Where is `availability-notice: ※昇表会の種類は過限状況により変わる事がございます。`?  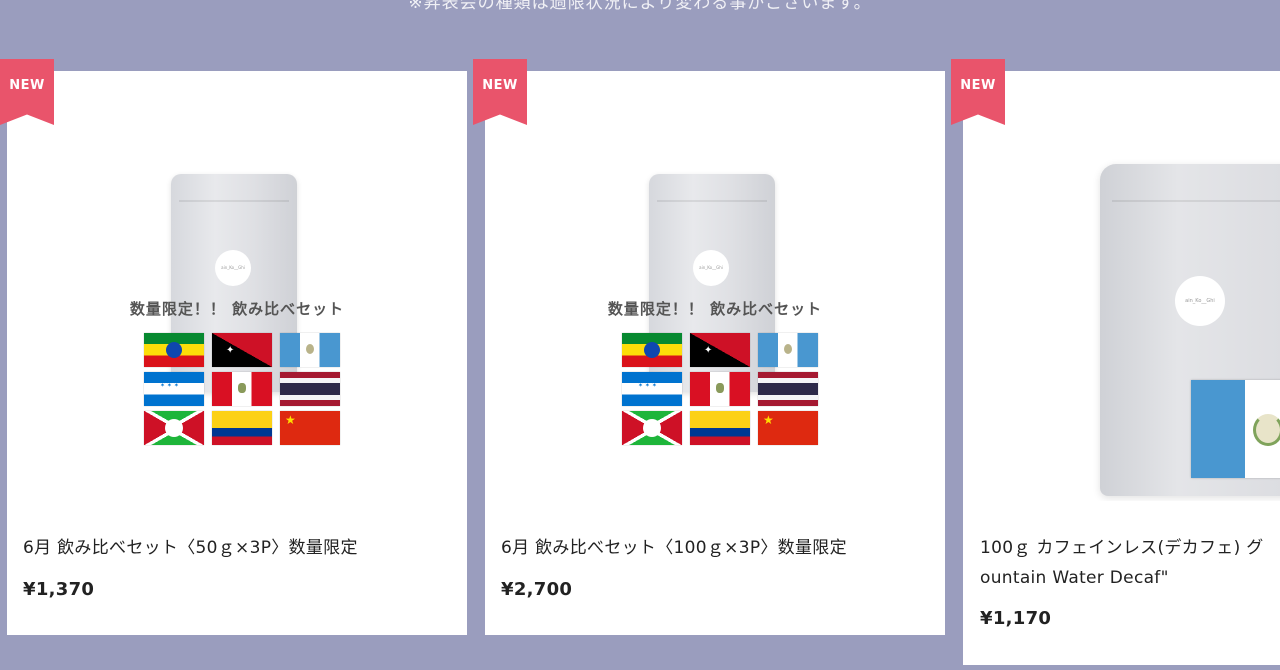 availability-notice: ※昇表会の種類は過限状況により変わる事がございます。 is located at coordinates (640, 6).